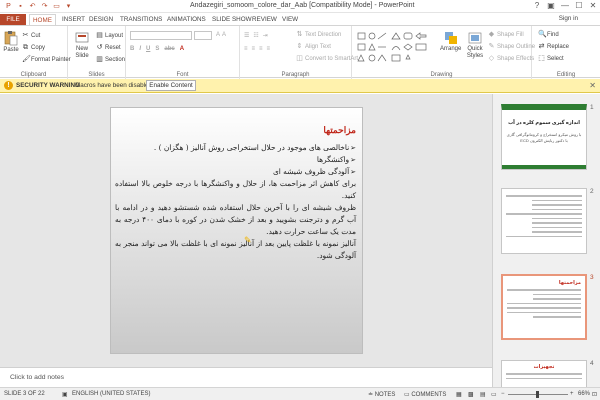 Image resolution: width=600 pixels, height=400 pixels. What do you see at coordinates (537, 6) in the screenshot?
I see `help-button: ?` at bounding box center [537, 6].